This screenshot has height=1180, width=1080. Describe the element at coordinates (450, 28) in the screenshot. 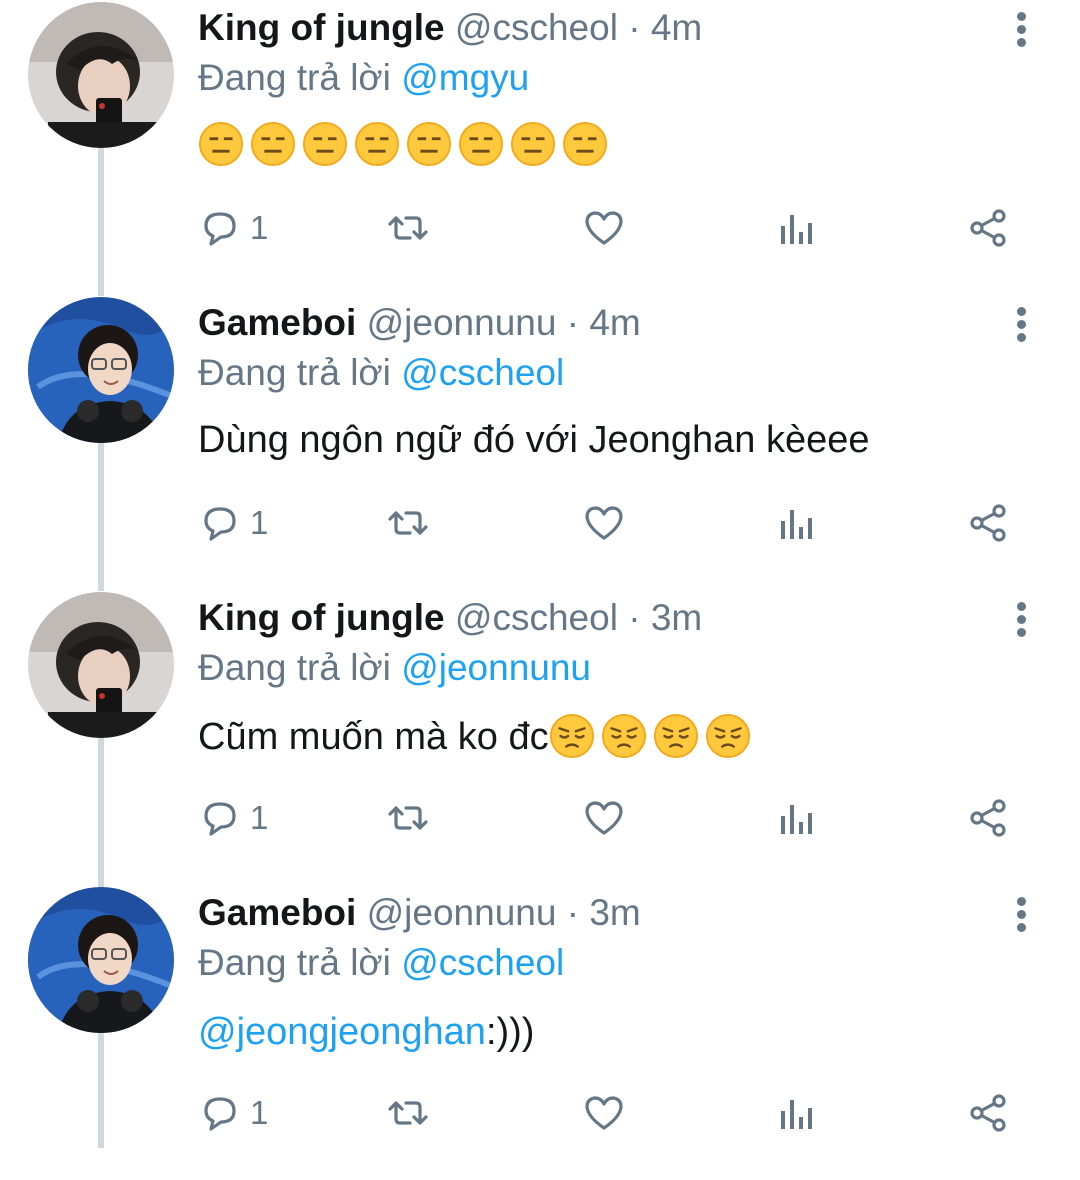

I see `tweet-header: King of jungle @cscheol · 4m` at that location.